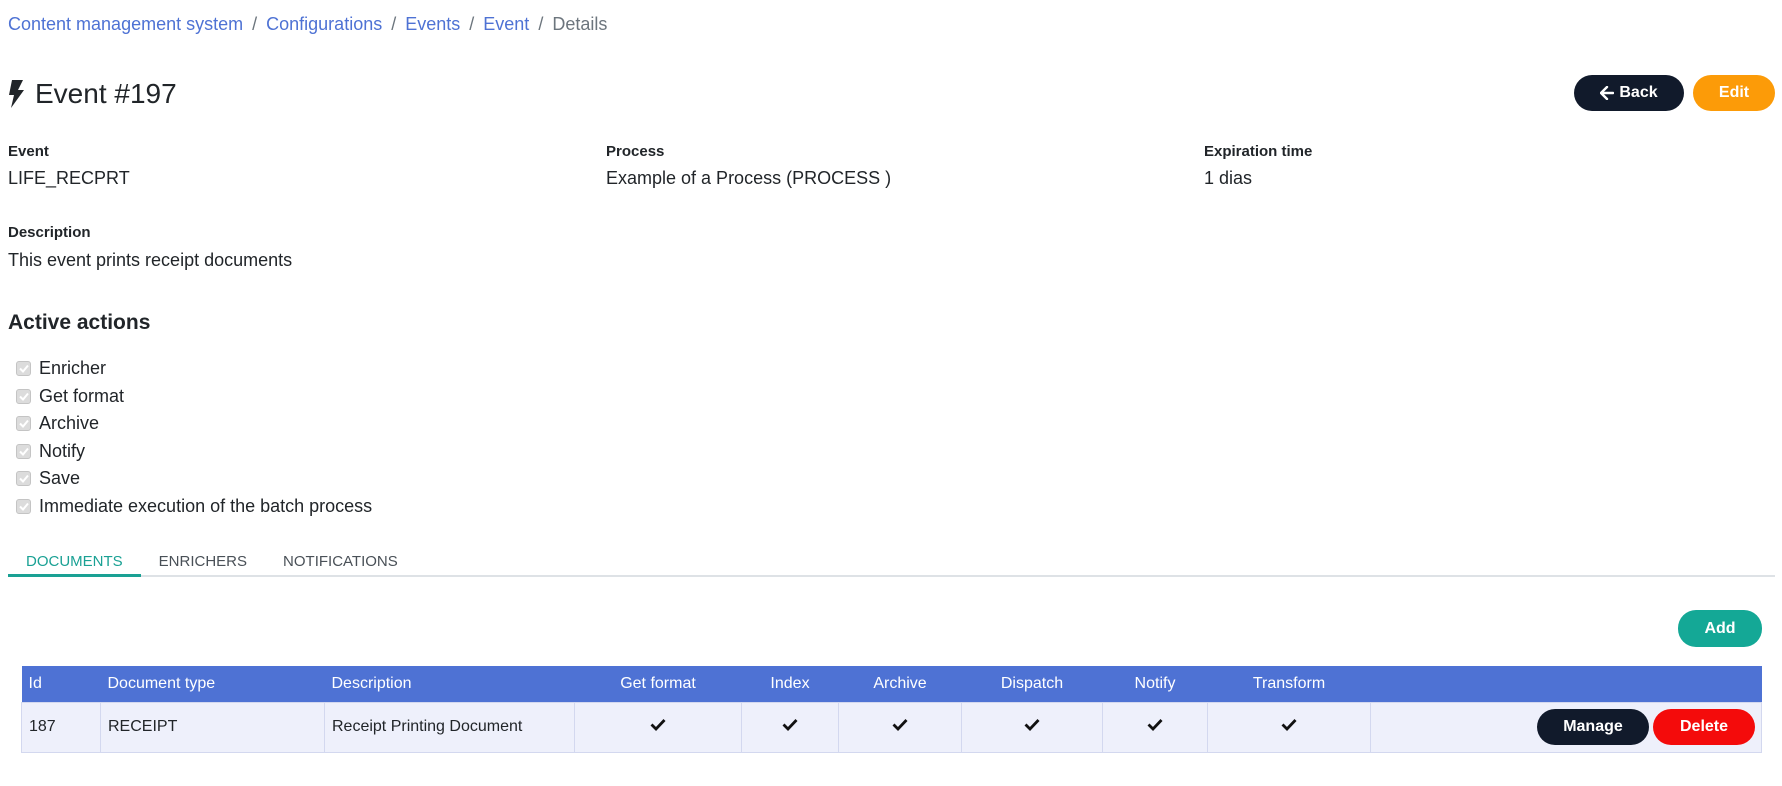 This screenshot has height=786, width=1782. I want to click on action-get-format: Get format, so click(194, 397).